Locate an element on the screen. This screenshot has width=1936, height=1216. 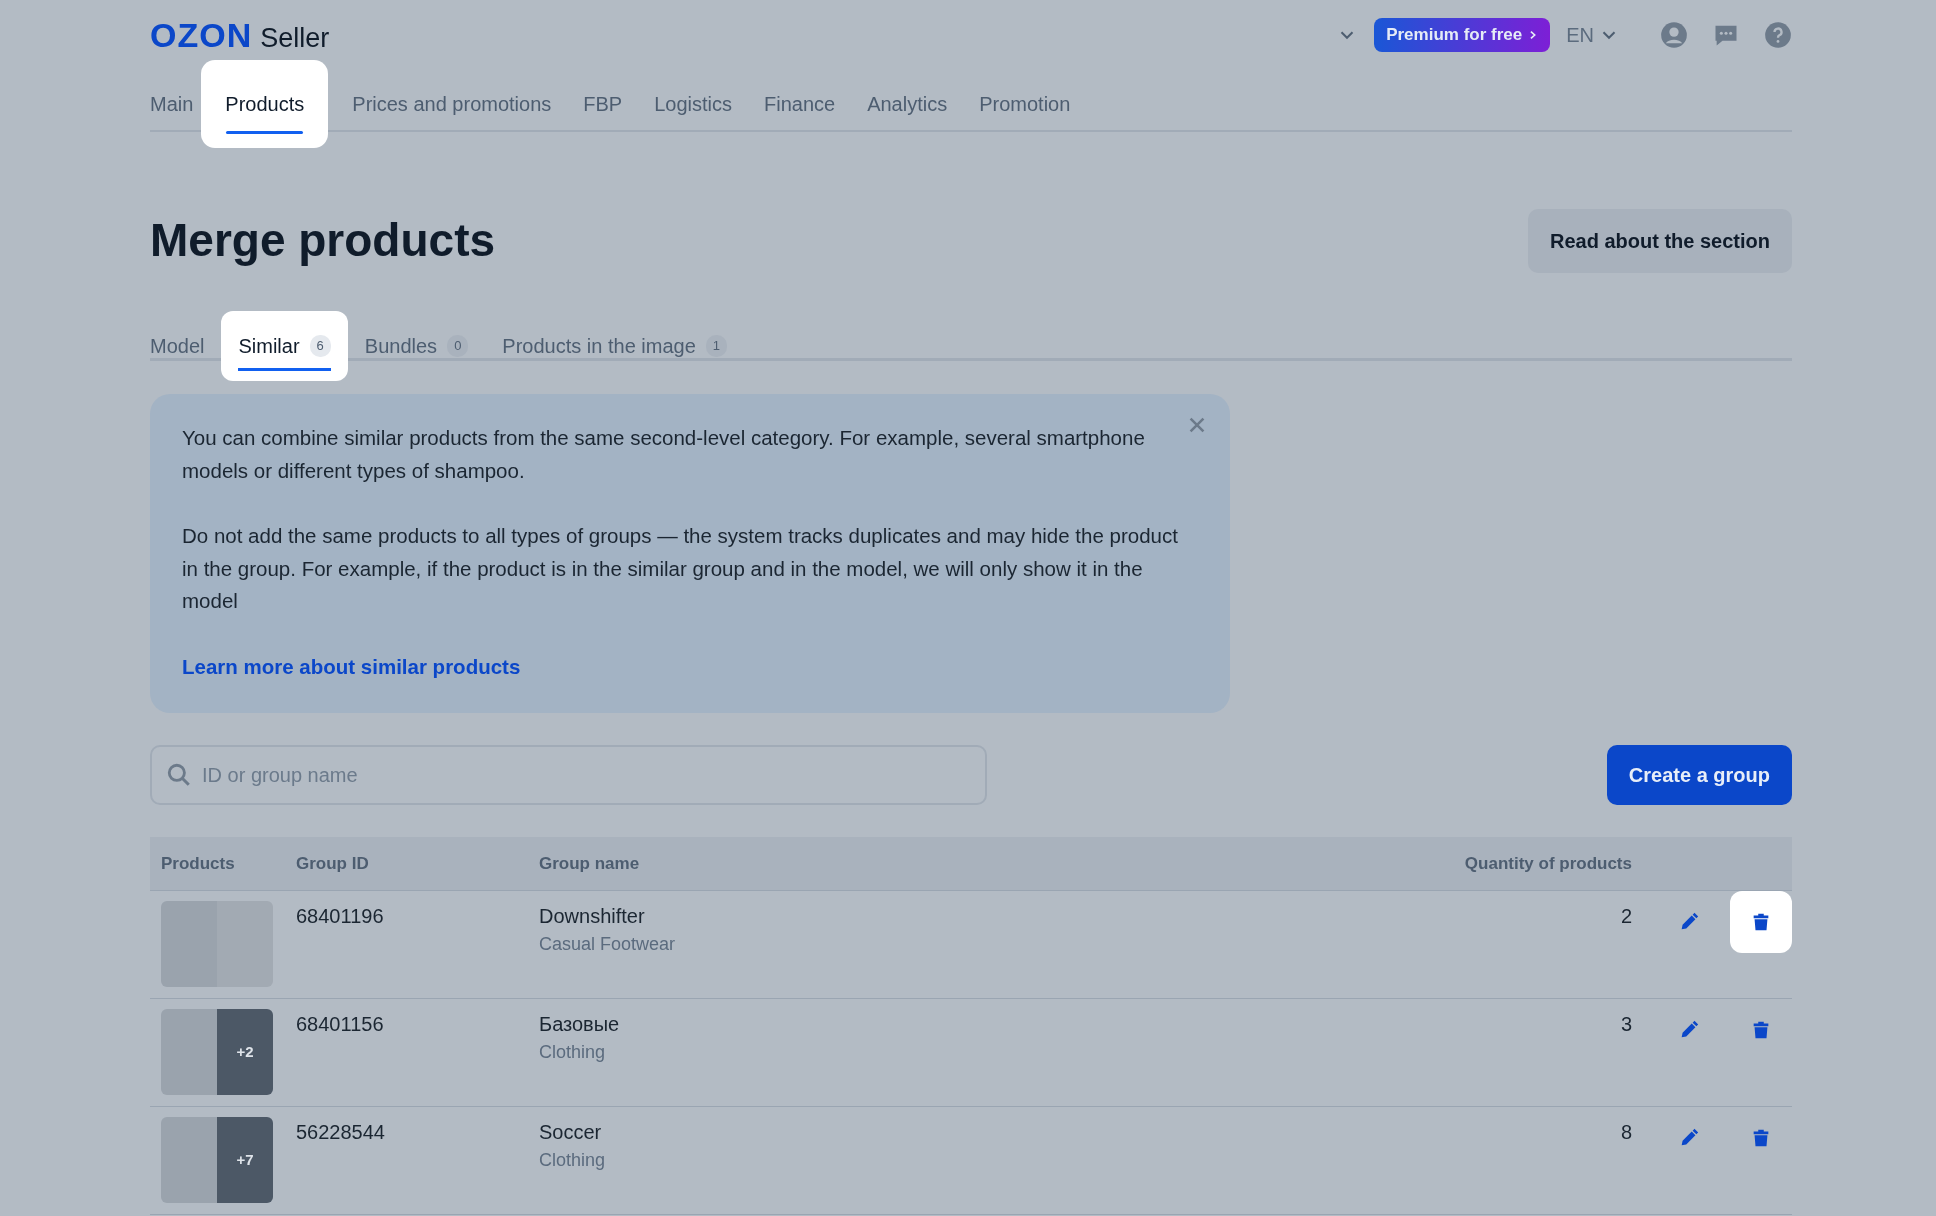
nav-tab: Promotion is located at coordinates (1017, 104).